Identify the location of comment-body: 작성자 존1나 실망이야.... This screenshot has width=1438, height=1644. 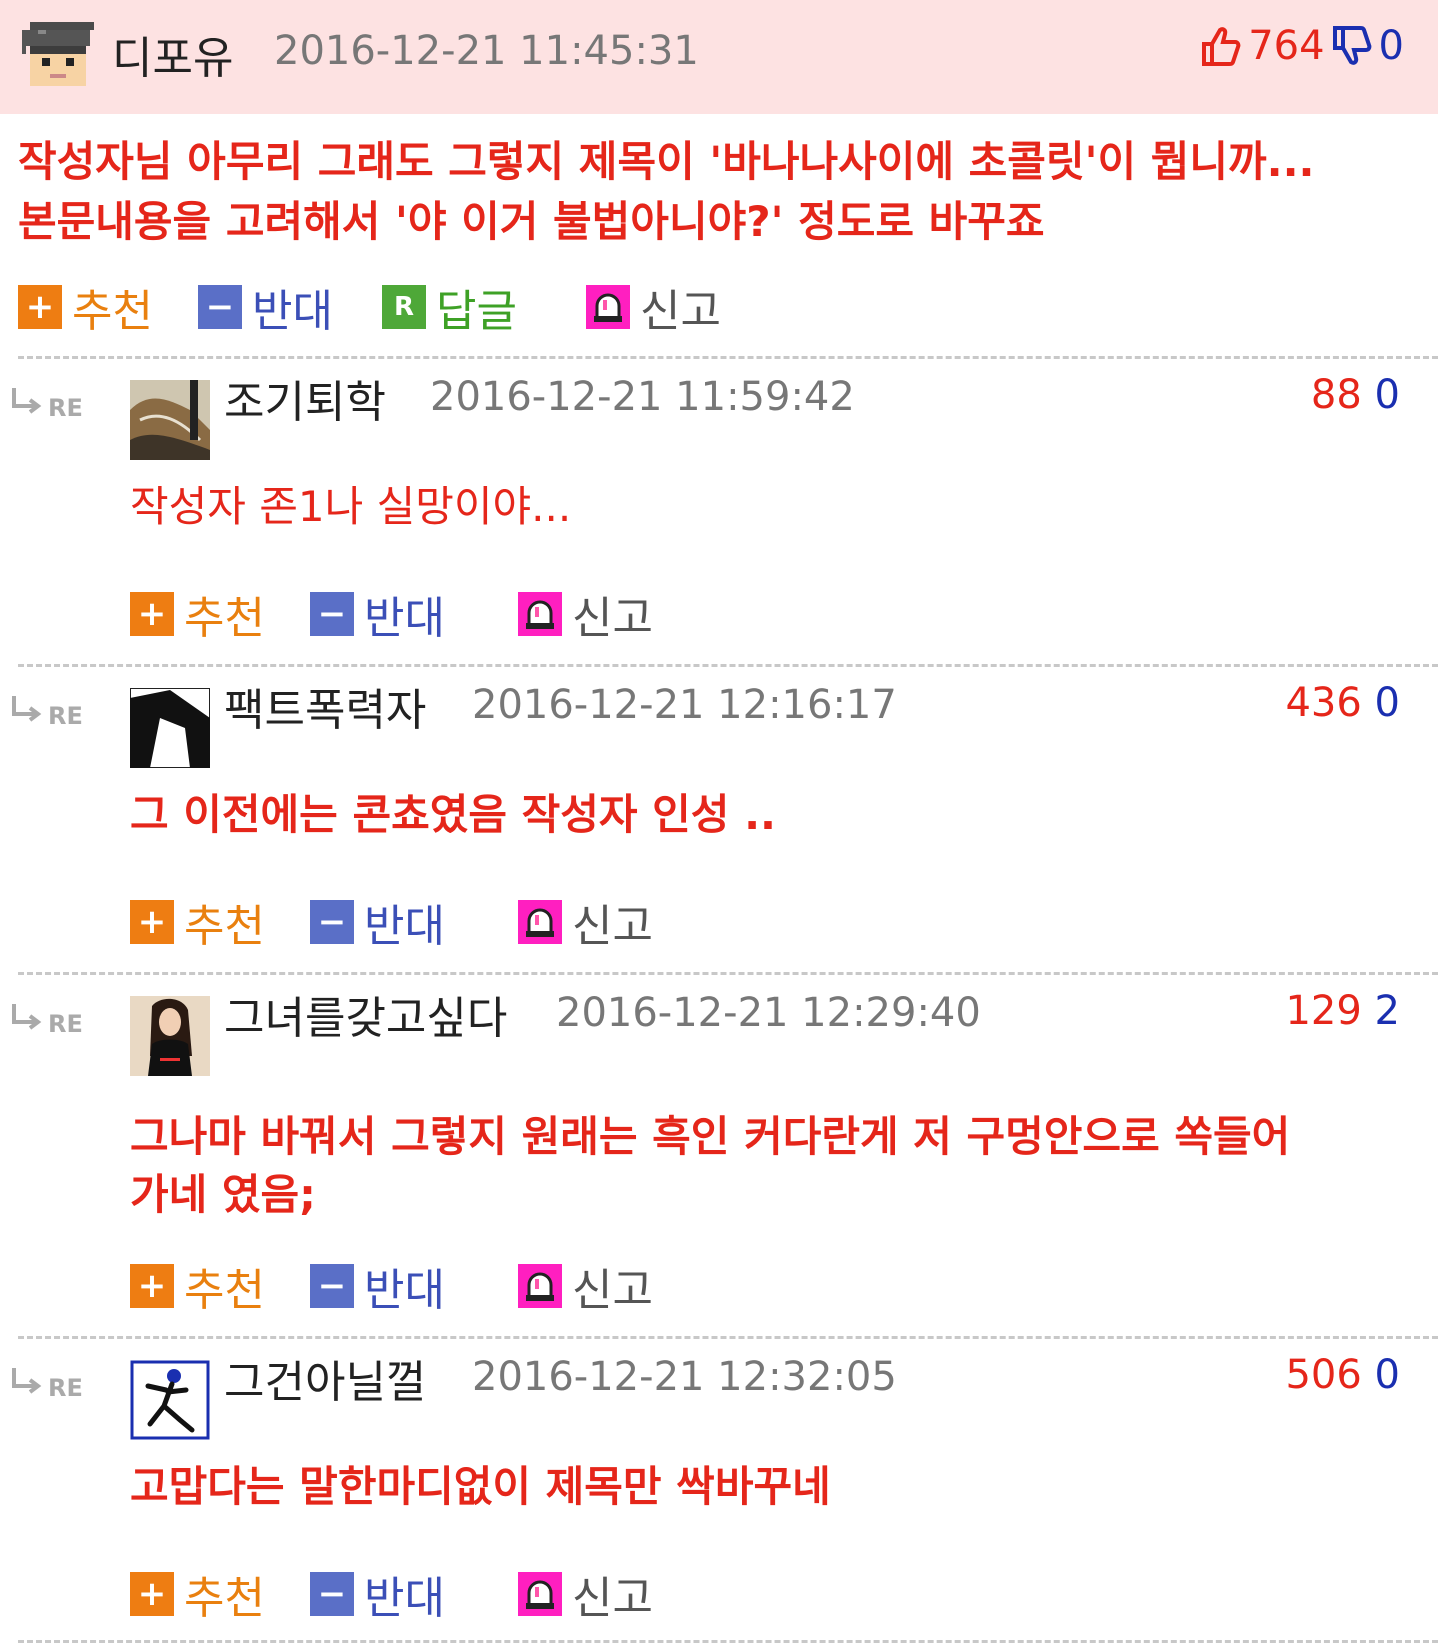
(775, 507).